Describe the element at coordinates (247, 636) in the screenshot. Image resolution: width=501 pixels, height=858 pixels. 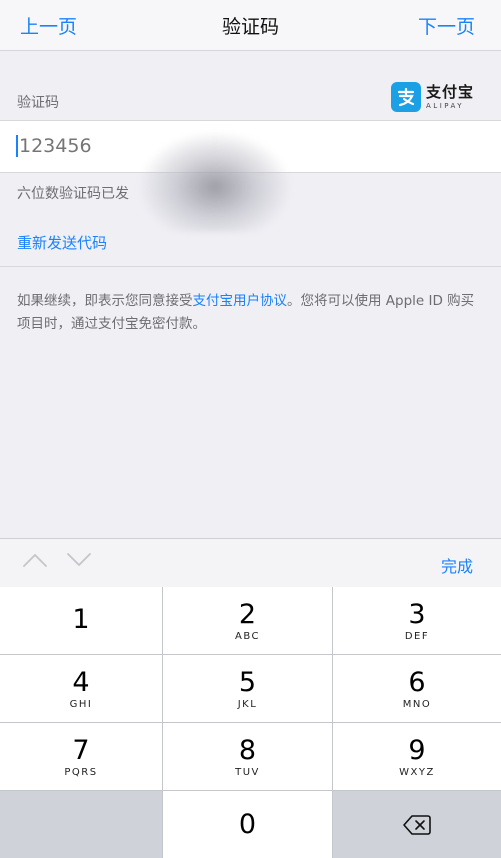
I see `key-letters: ABC` at that location.